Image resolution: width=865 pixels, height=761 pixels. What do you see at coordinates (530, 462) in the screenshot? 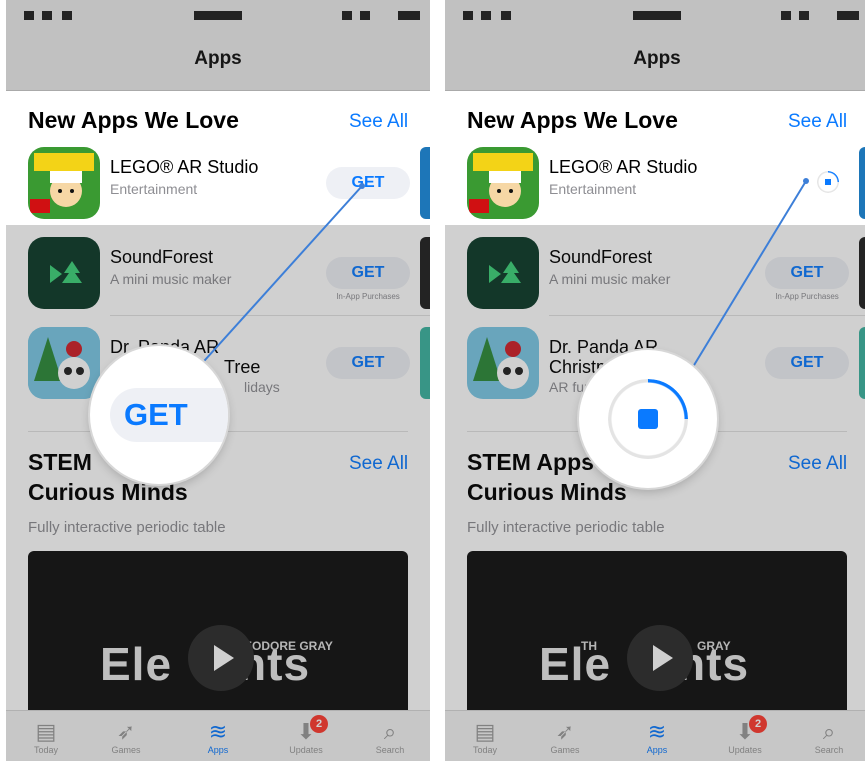
I see `section-title-stem: STEM Apps` at bounding box center [530, 462].